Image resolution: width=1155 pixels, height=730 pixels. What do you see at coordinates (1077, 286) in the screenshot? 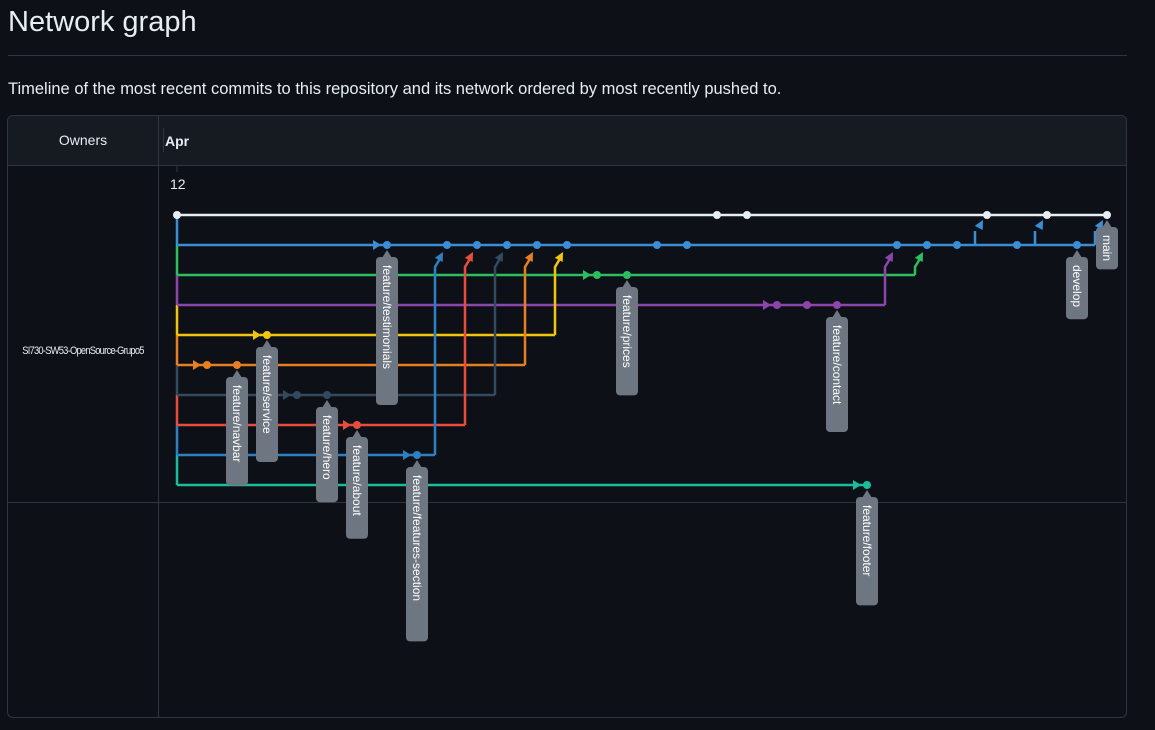
I see `branch-label: develop` at bounding box center [1077, 286].